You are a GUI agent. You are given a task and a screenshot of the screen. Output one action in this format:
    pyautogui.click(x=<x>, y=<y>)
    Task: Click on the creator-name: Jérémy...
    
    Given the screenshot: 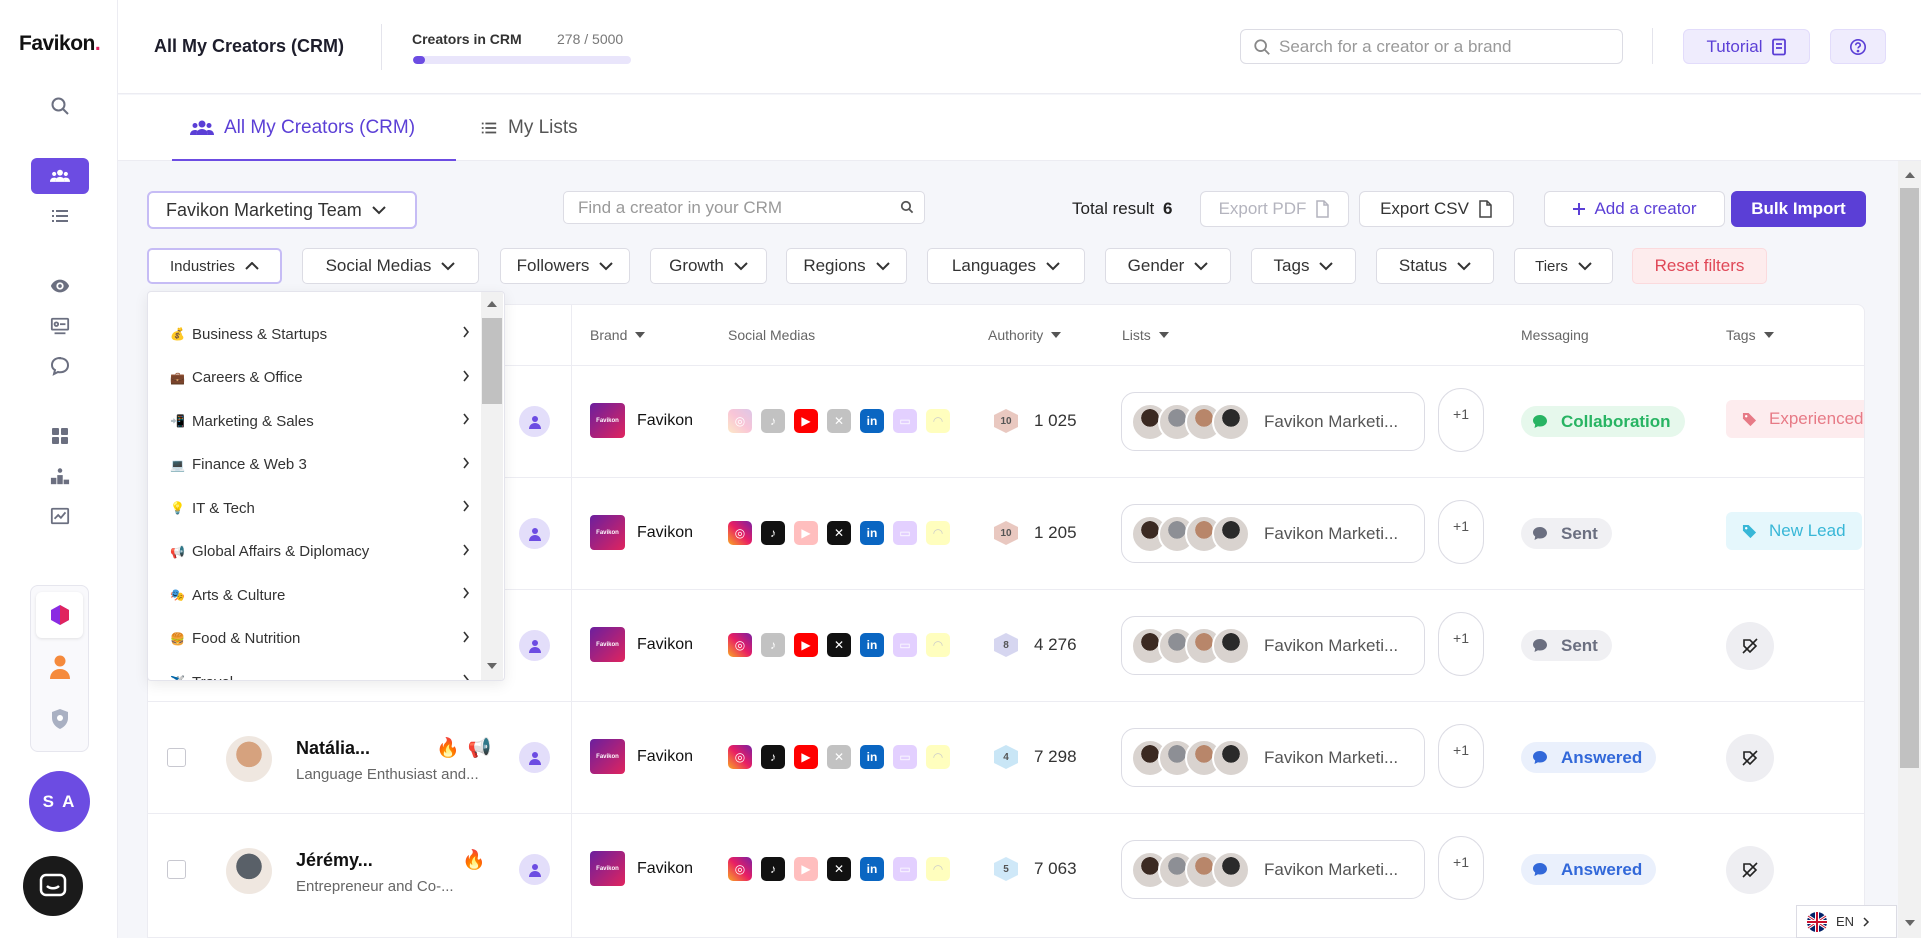 What is the action you would take?
    pyautogui.click(x=334, y=860)
    